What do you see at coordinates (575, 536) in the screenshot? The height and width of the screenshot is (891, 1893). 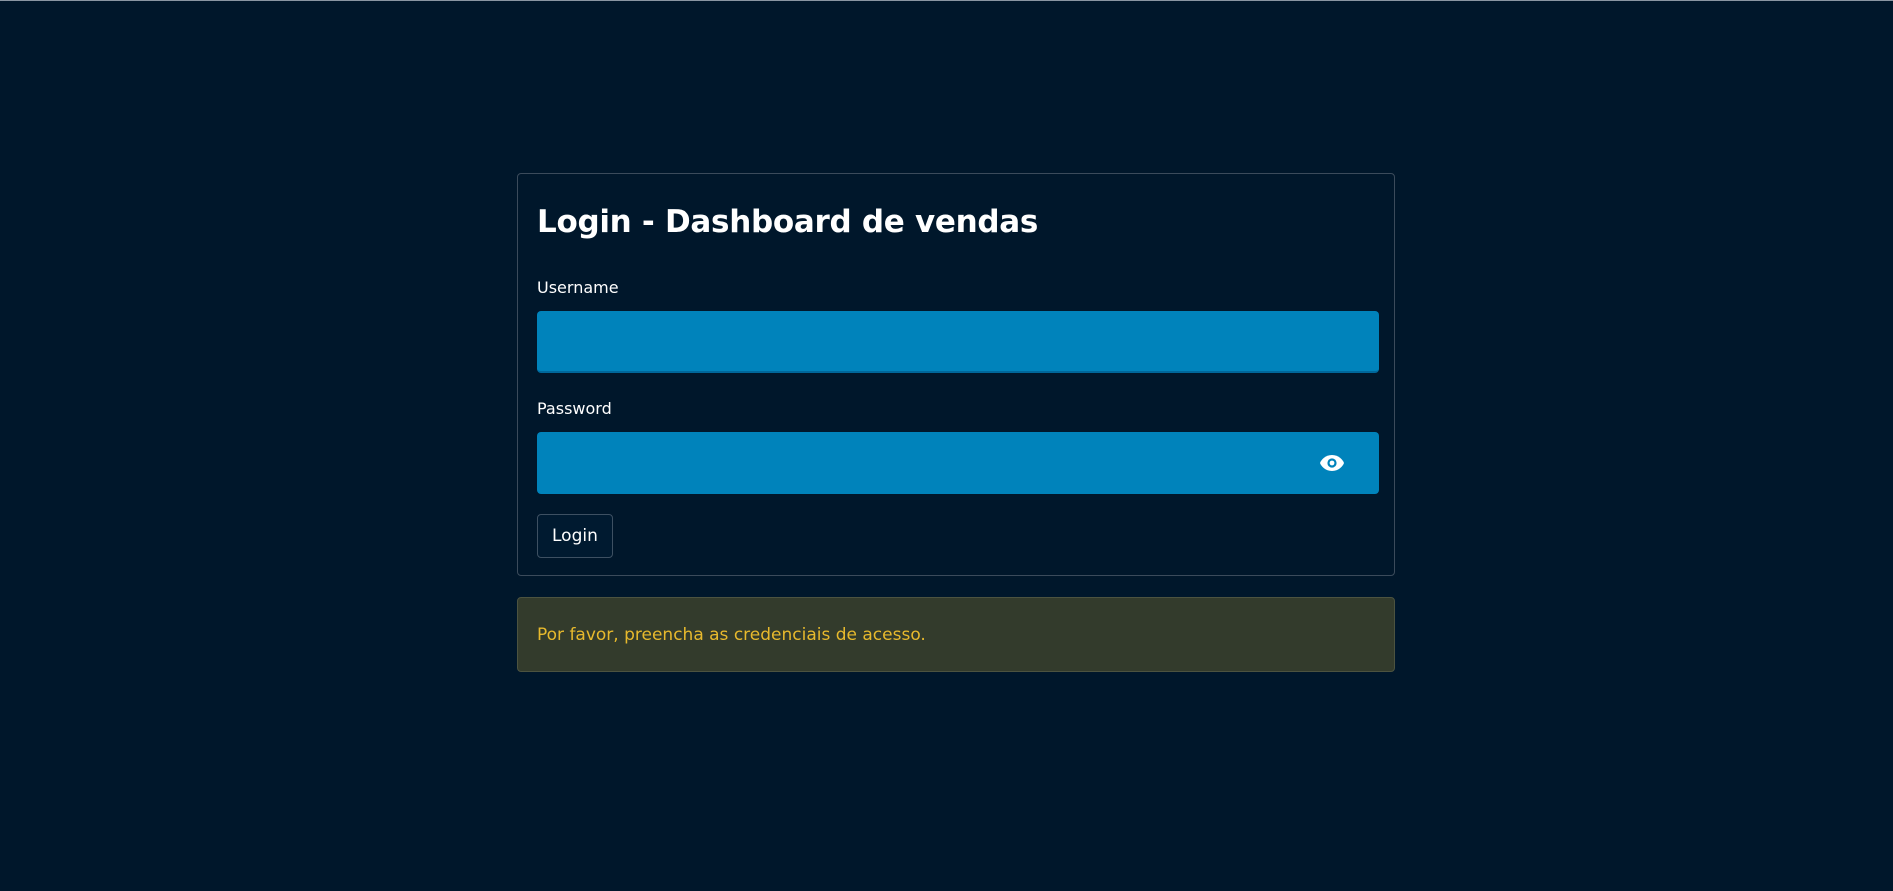 I see `login-button: Login` at bounding box center [575, 536].